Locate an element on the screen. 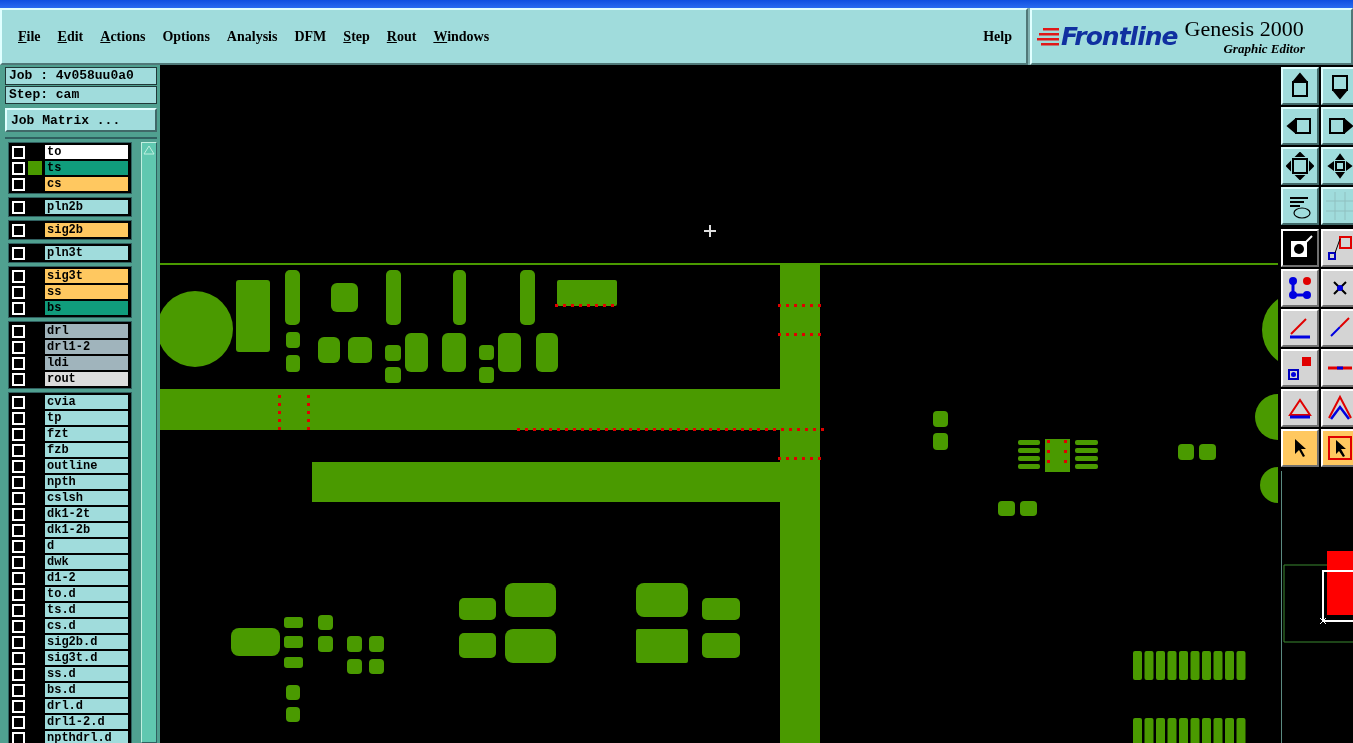 The image size is (1353, 743). layer-name: ts.d is located at coordinates (86, 610).